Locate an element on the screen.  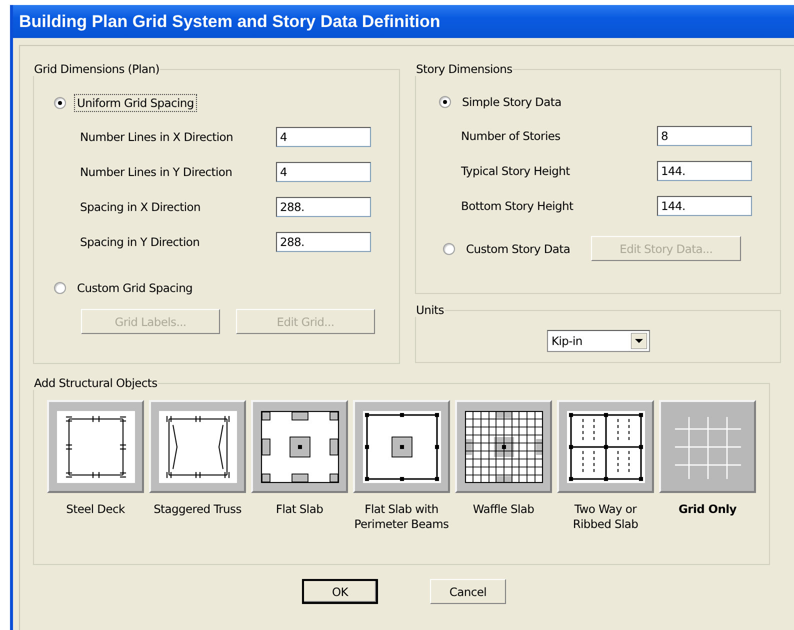
radio-label: Custom Story Data is located at coordinates (518, 249).